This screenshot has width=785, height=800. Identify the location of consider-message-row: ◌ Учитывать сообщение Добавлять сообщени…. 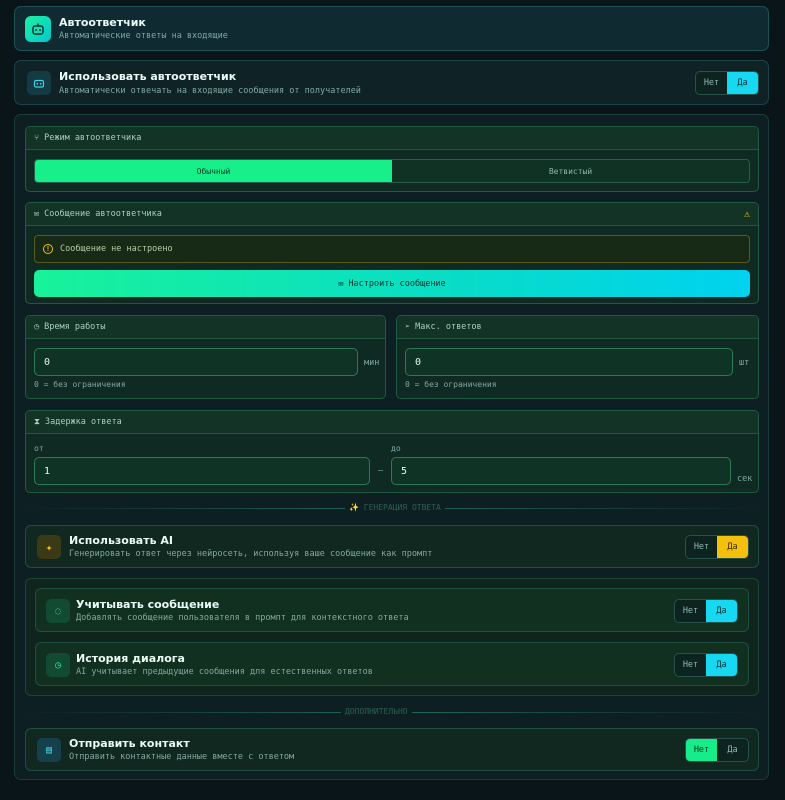
(392, 610).